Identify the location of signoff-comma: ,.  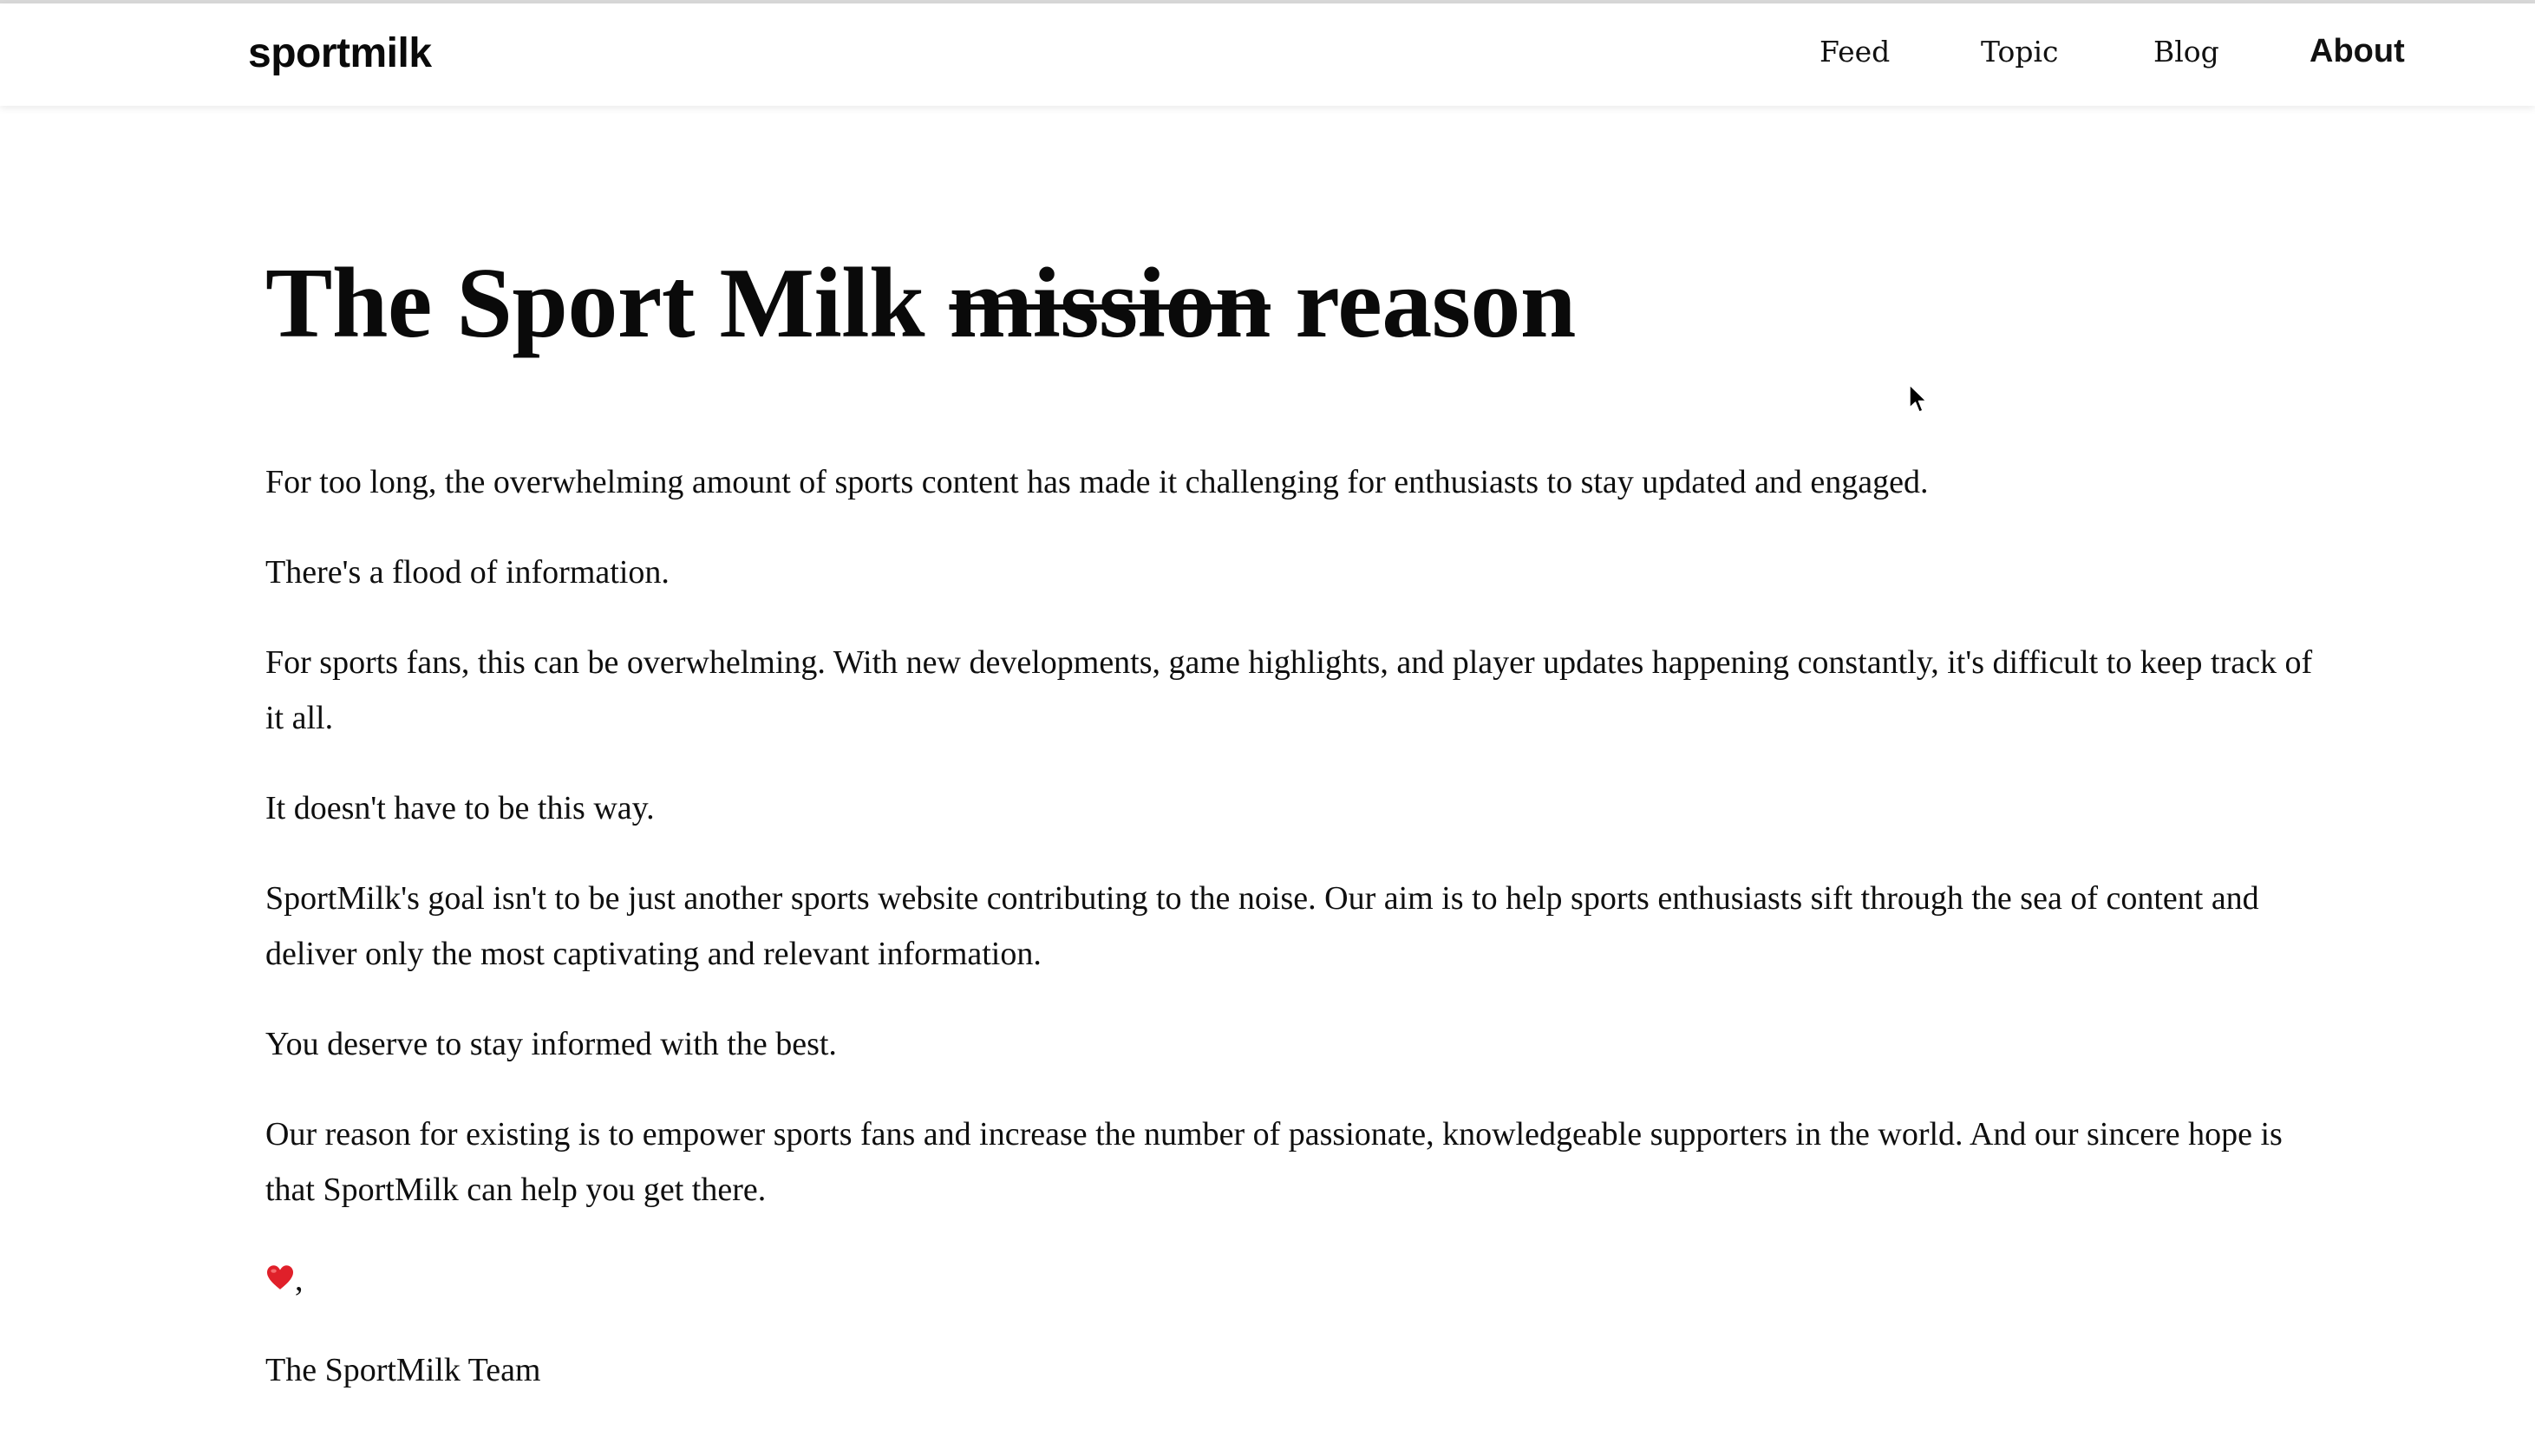
(300, 1280).